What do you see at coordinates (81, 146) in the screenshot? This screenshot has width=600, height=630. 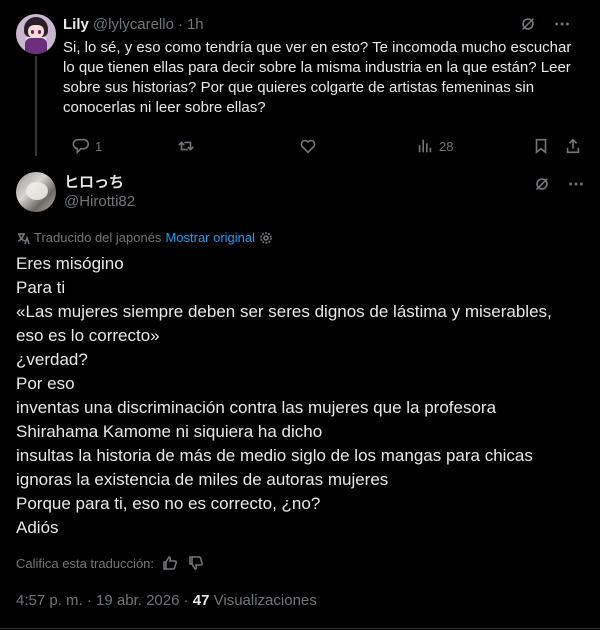 I see `reply-icon` at bounding box center [81, 146].